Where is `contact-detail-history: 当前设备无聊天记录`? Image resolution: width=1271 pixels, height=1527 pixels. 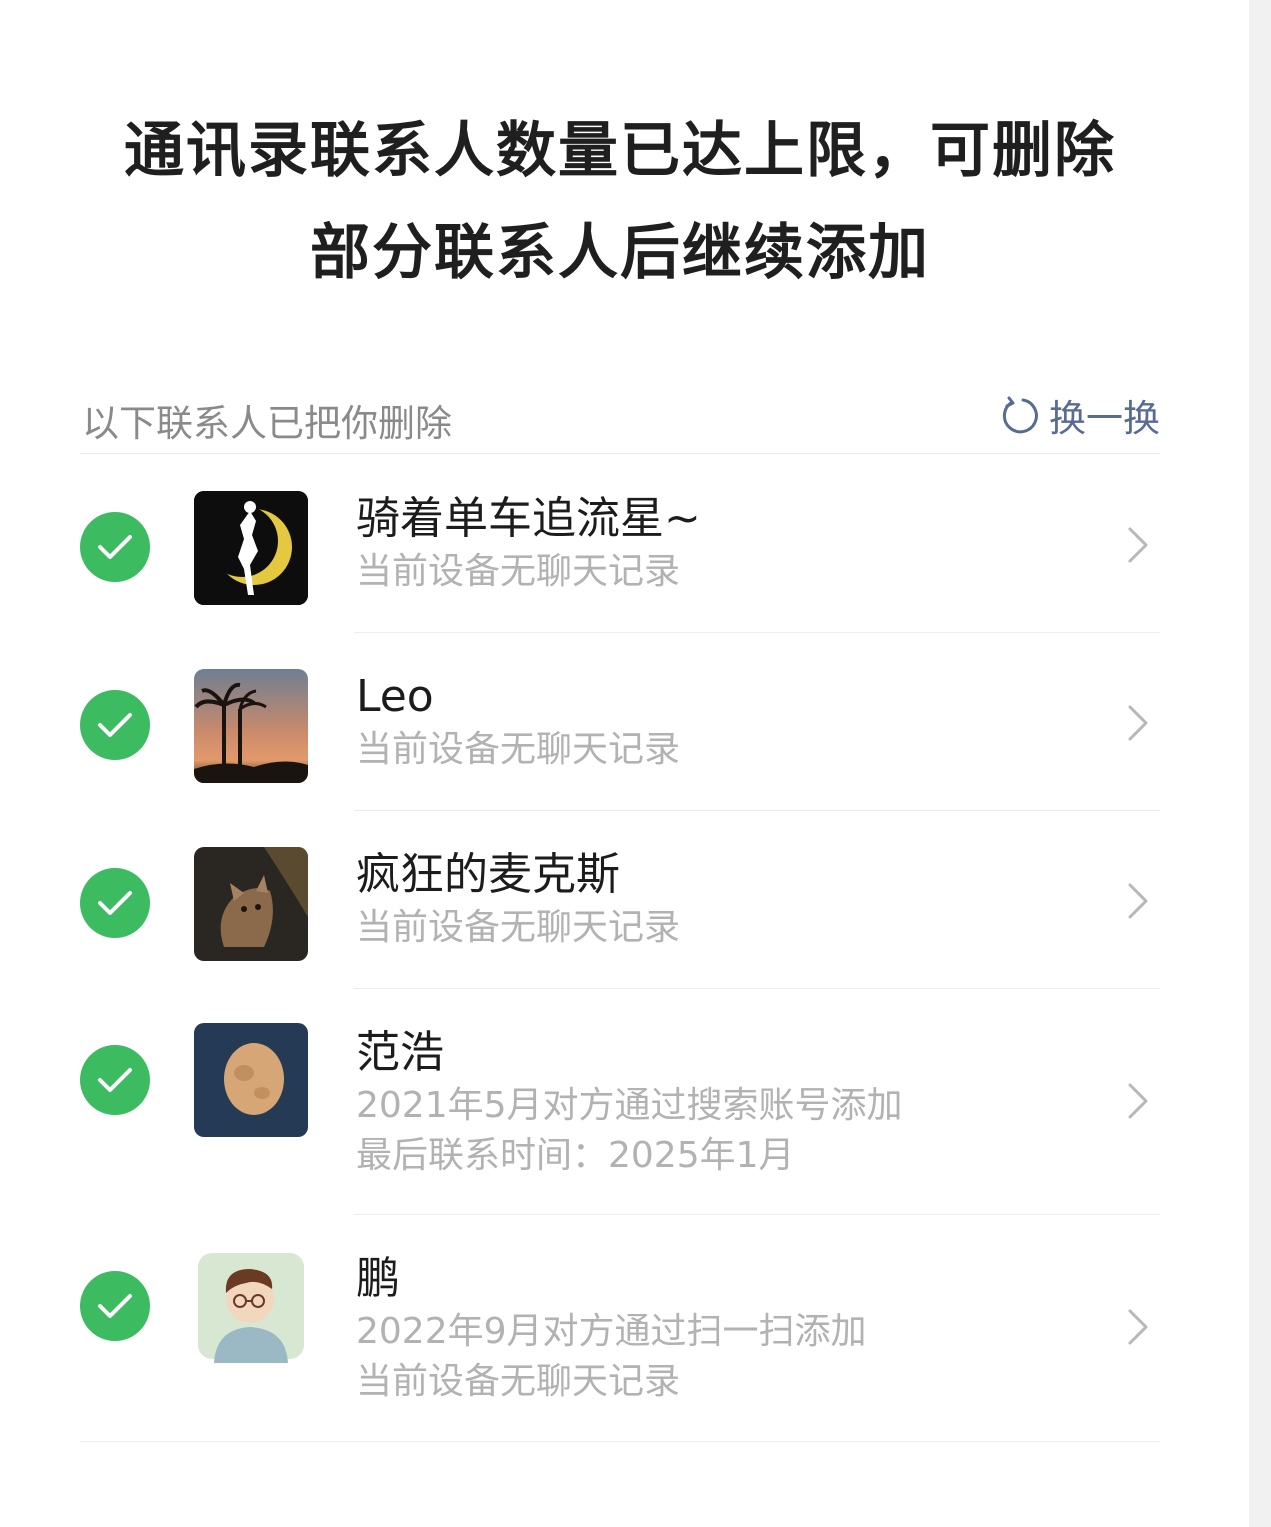 contact-detail-history: 当前设备无聊天记录 is located at coordinates (518, 1381).